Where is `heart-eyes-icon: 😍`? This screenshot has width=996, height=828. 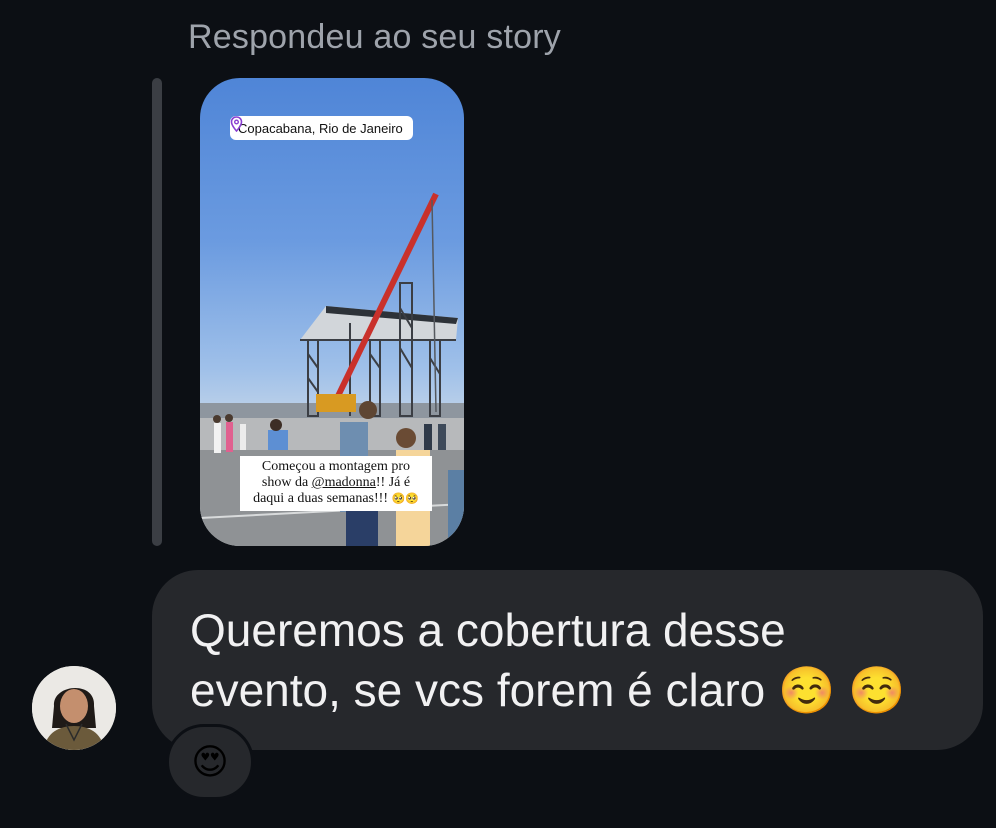 heart-eyes-icon: 😍 is located at coordinates (210, 761).